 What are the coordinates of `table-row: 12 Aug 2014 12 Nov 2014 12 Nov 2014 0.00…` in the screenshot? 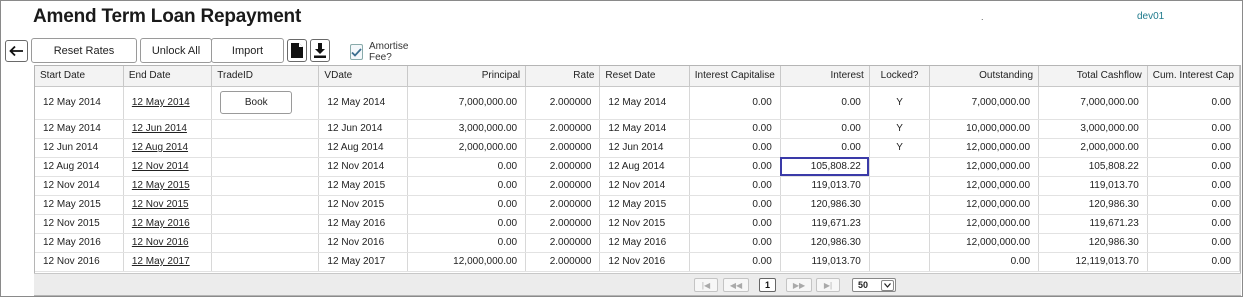 It's located at (637, 167).